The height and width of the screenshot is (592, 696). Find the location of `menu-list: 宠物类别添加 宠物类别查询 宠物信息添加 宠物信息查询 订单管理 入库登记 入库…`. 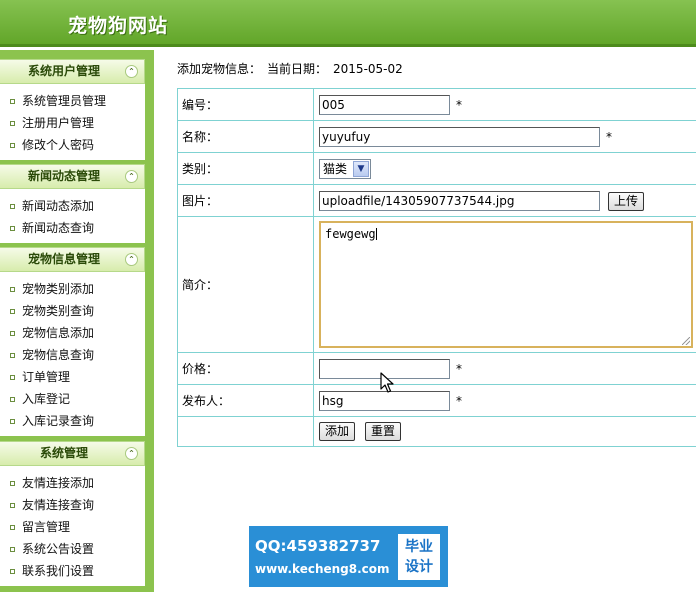

menu-list: 宠物类别添加 宠物类别查询 宠物信息添加 宠物信息查询 订单管理 入库登记 入库… is located at coordinates (72, 354).